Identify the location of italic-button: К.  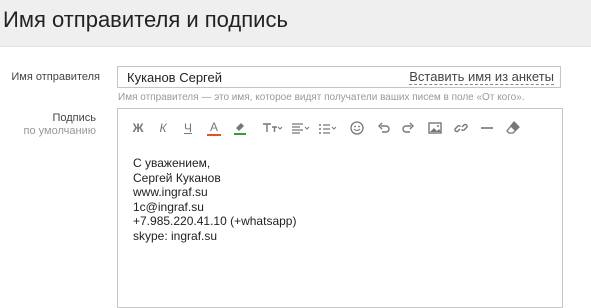
(163, 128).